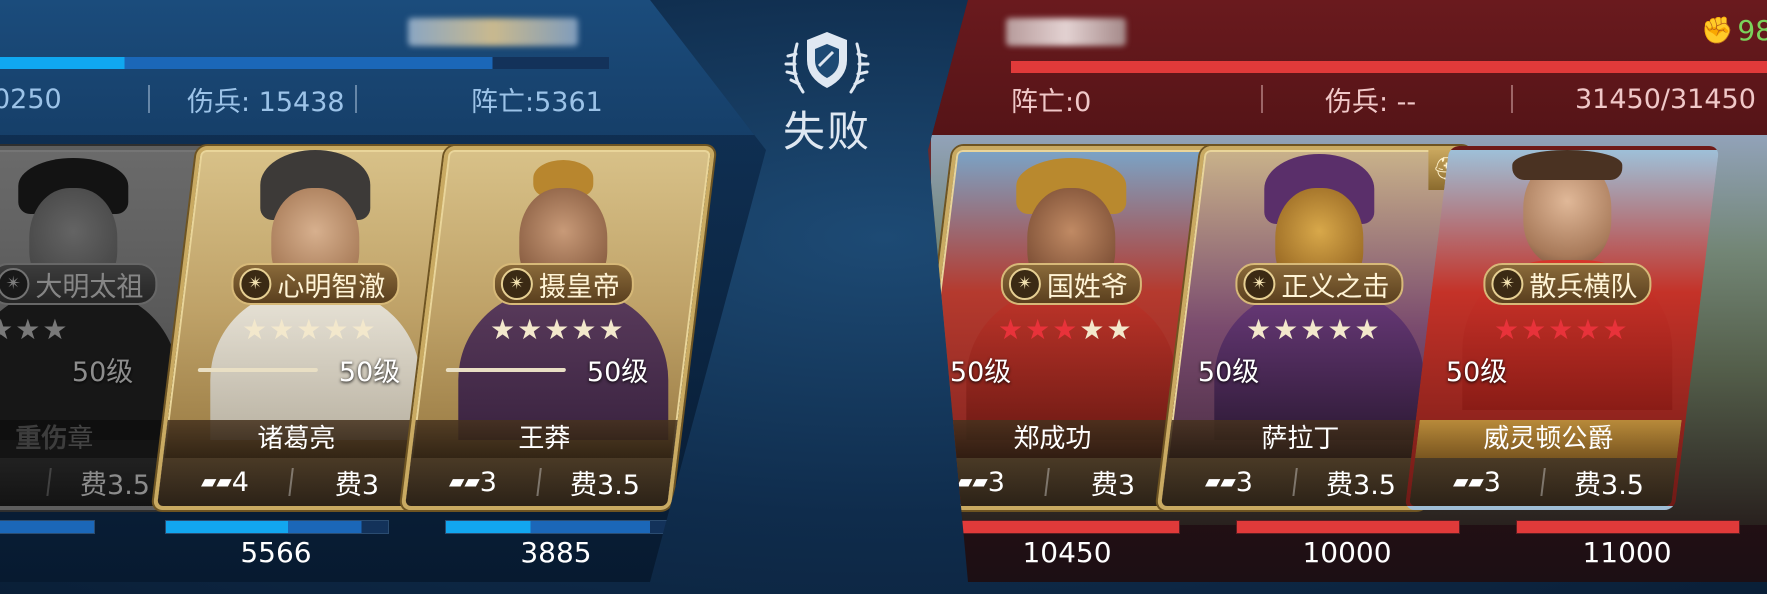 The height and width of the screenshot is (594, 1767). I want to click on injured-status: 重伤, so click(41, 439).